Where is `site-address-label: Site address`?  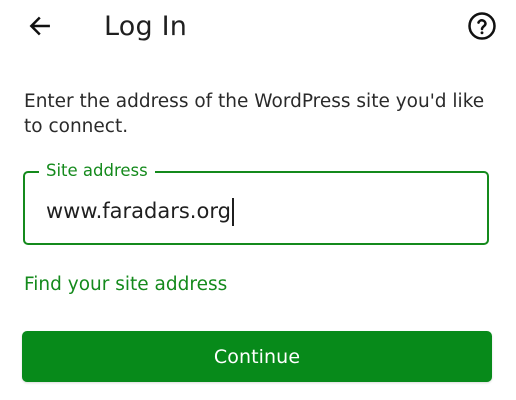
site-address-label: Site address is located at coordinates (97, 171).